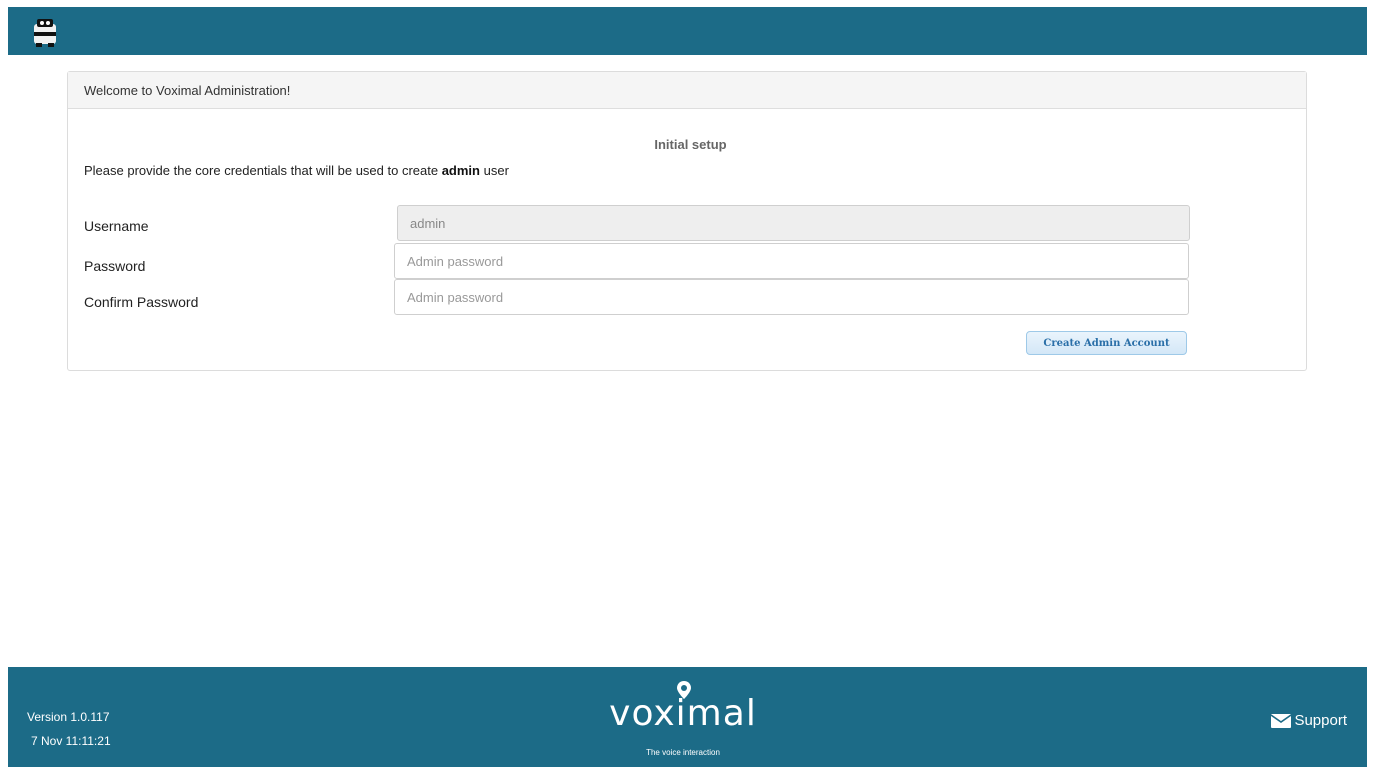  I want to click on confirm-password-label: Confirm Password, so click(141, 302).